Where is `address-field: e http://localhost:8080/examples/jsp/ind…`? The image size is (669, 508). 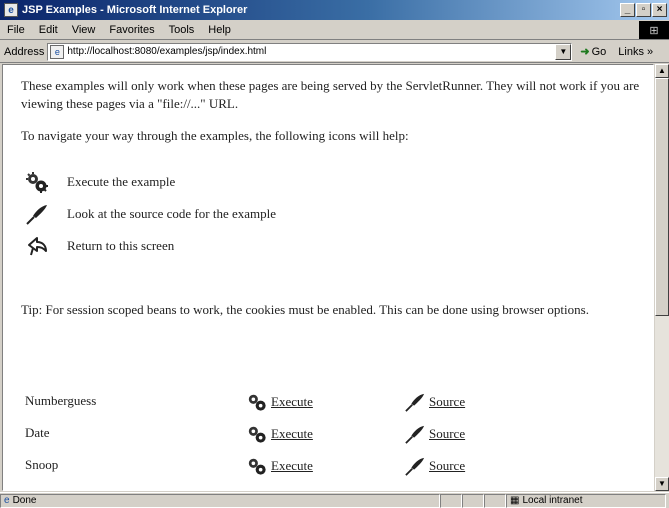 address-field: e http://localhost:8080/examples/jsp/ind… is located at coordinates (310, 51).